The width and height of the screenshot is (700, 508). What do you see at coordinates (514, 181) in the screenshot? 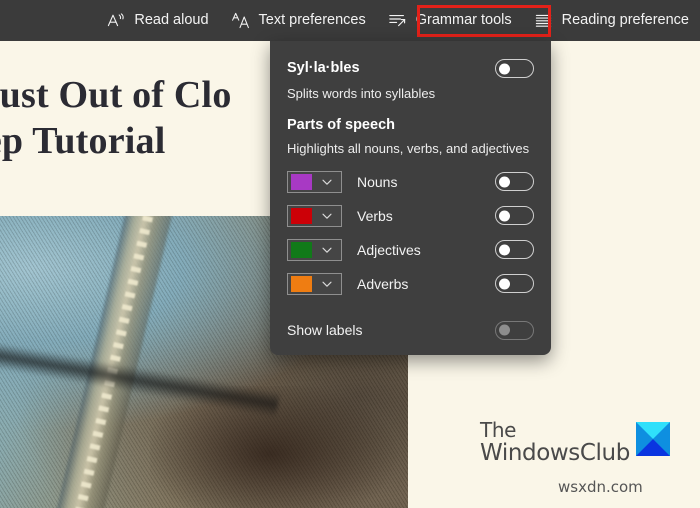
I see `nouns-toggle` at bounding box center [514, 181].